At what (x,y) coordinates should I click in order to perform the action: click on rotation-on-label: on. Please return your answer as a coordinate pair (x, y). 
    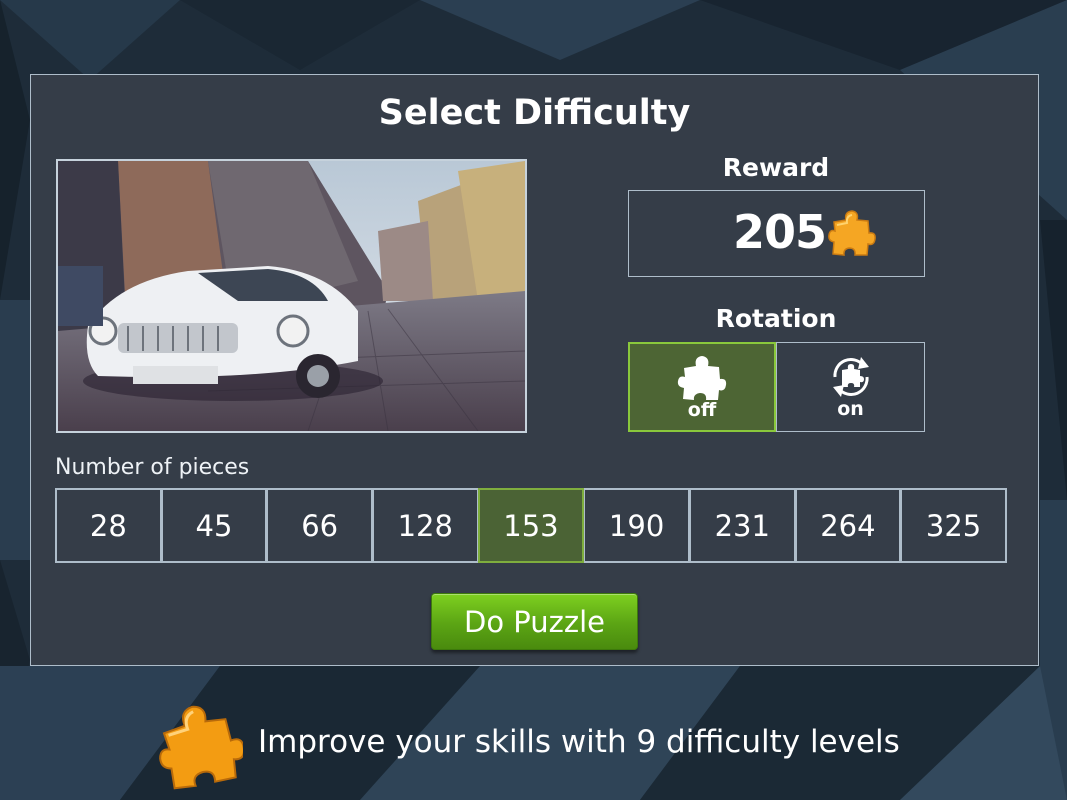
    Looking at the image, I should click on (850, 409).